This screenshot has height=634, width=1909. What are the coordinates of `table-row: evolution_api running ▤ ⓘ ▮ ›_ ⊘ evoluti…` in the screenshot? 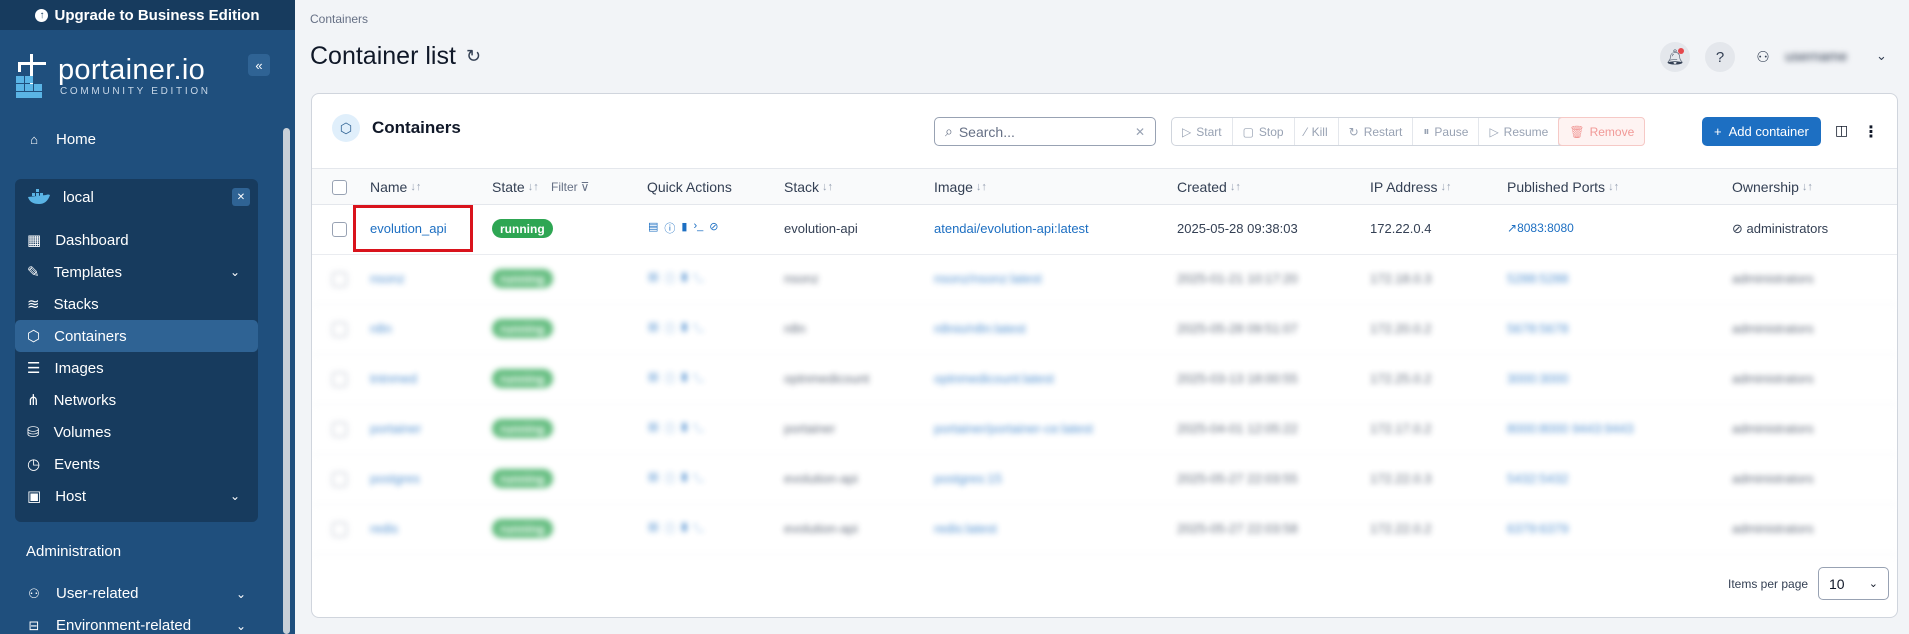 It's located at (1104, 230).